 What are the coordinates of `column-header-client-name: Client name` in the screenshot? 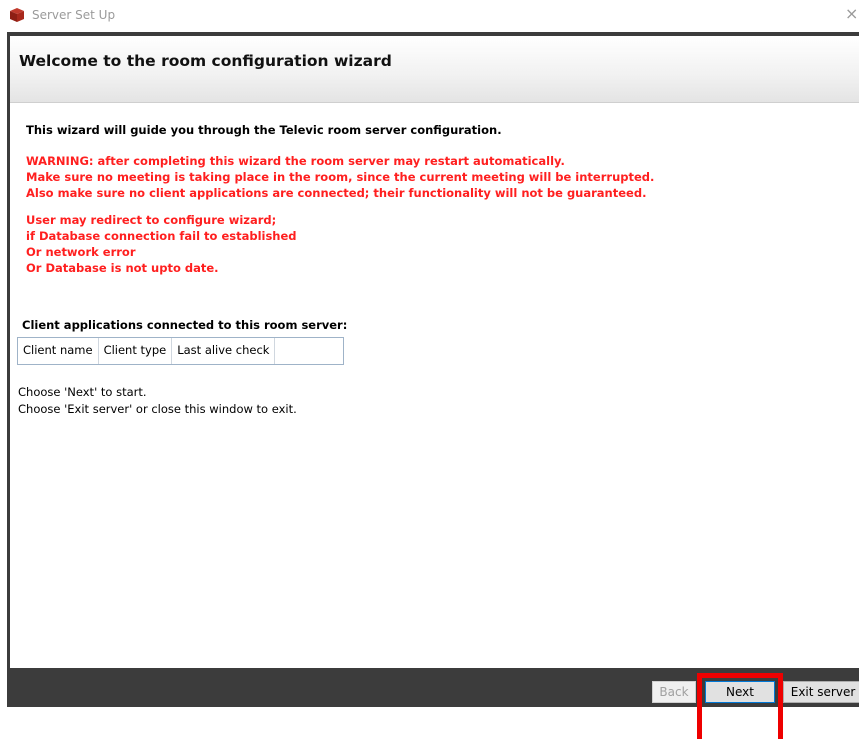 It's located at (58, 351).